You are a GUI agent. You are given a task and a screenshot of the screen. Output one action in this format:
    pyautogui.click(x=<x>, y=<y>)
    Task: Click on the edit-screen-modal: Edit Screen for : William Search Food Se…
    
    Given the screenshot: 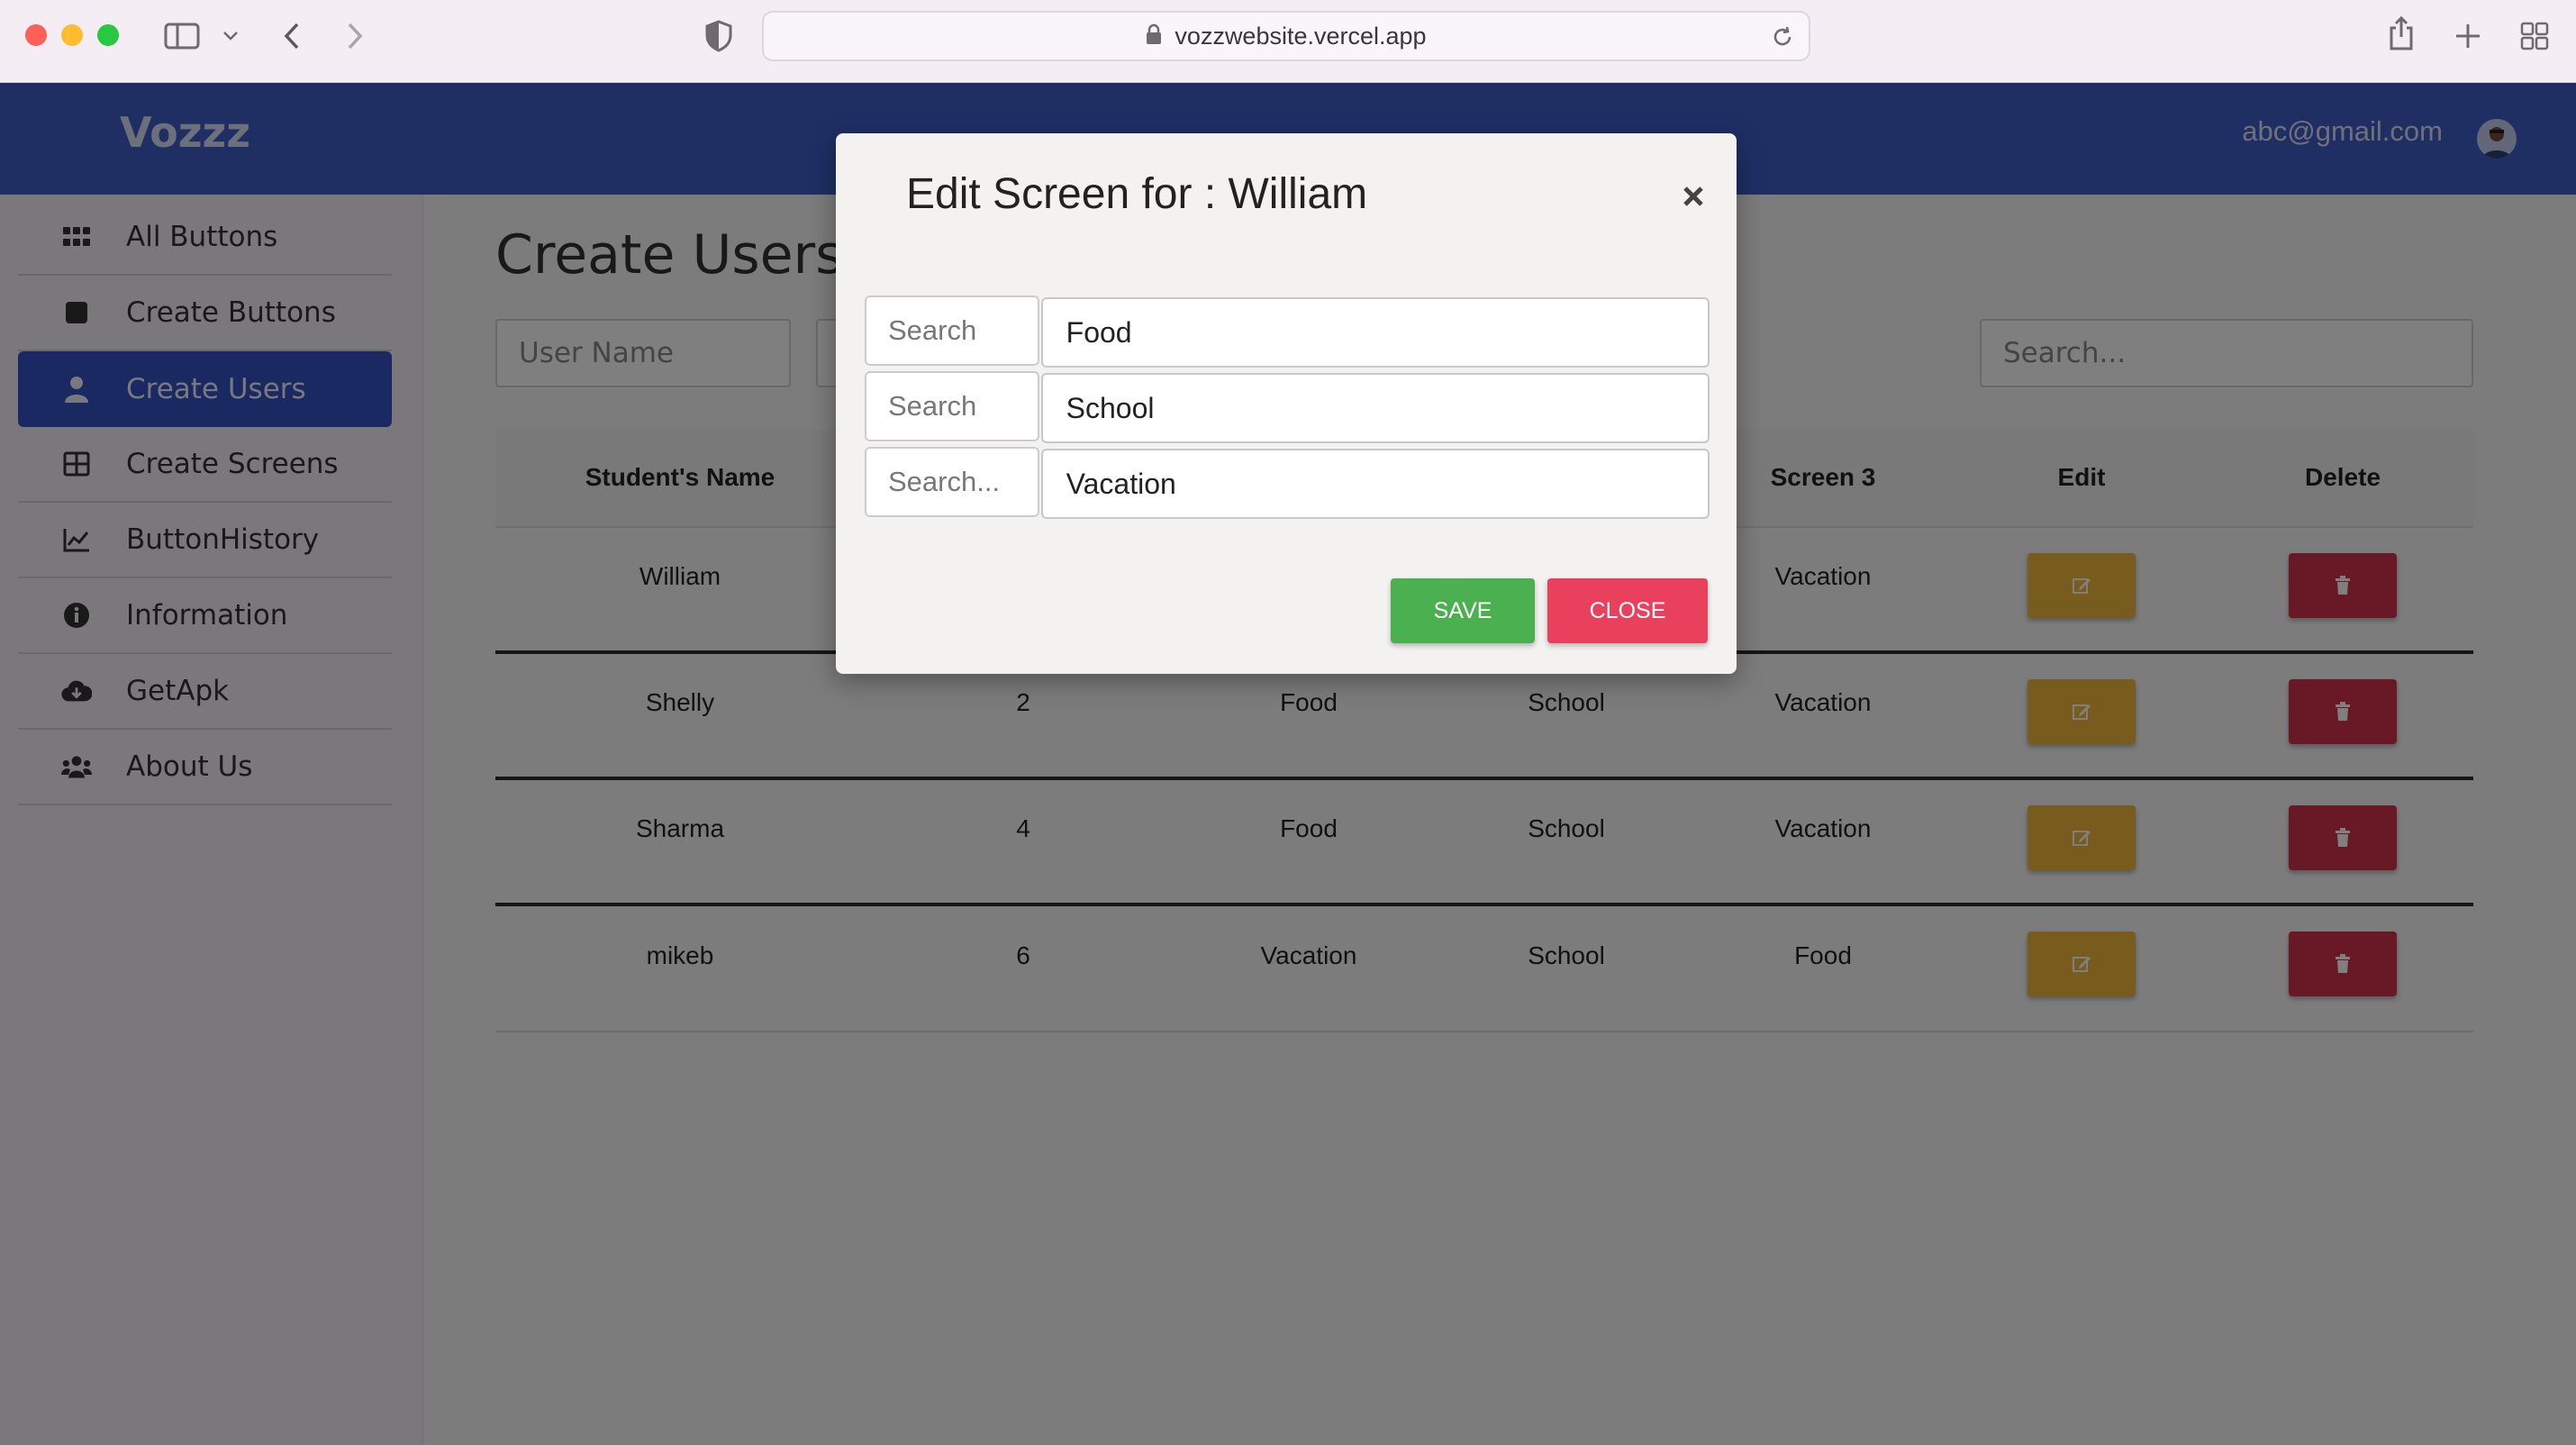 What is the action you would take?
    pyautogui.click(x=1286, y=403)
    